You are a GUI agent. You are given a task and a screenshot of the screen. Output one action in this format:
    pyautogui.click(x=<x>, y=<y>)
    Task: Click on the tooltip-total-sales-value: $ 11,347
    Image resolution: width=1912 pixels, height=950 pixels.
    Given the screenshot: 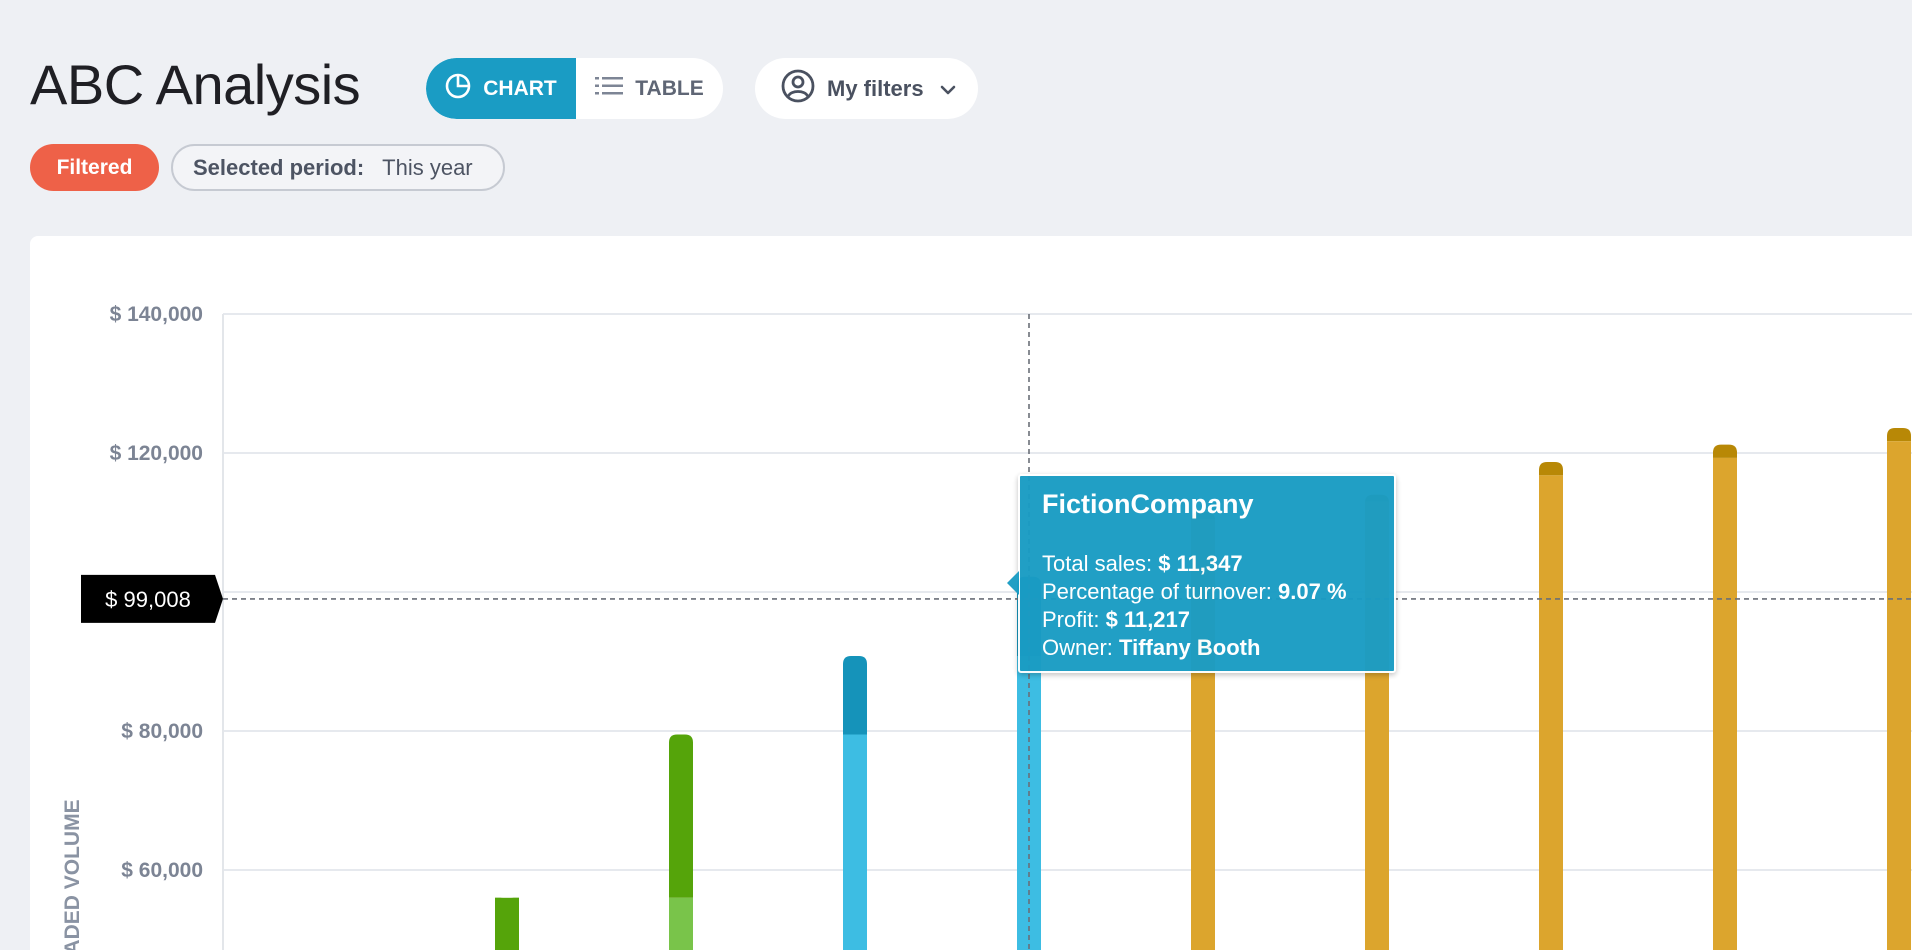 What is the action you would take?
    pyautogui.click(x=1200, y=563)
    